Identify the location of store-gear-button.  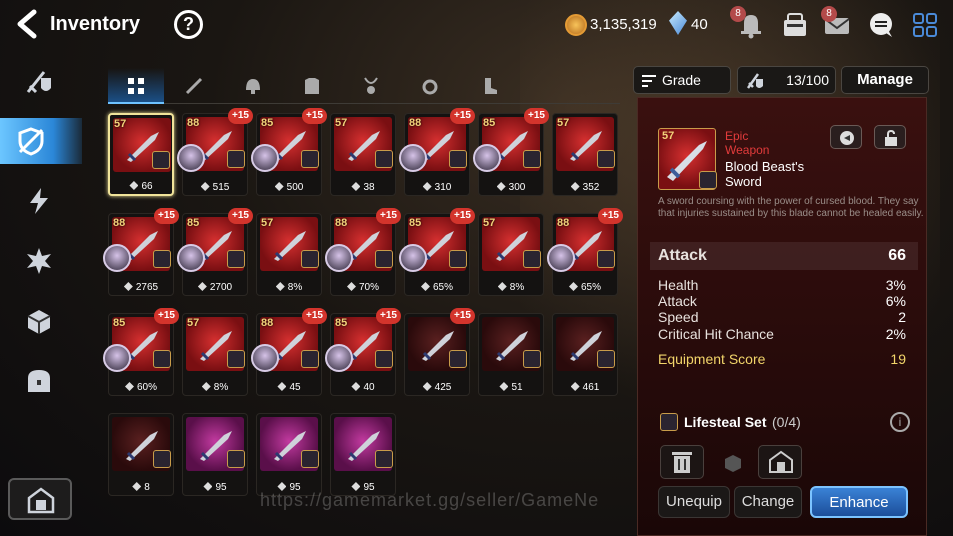
(780, 462).